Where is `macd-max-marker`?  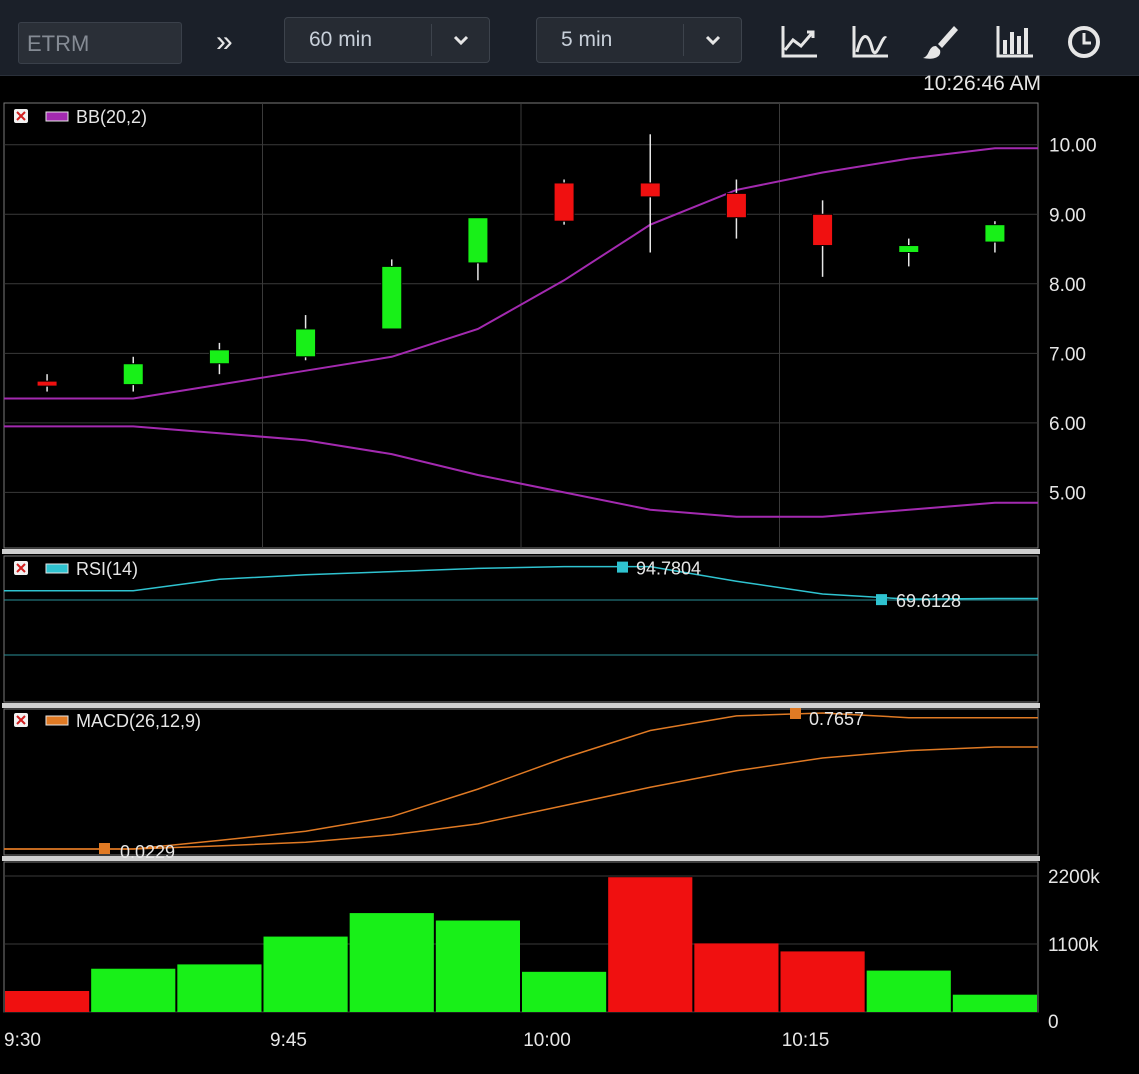 macd-max-marker is located at coordinates (795, 713).